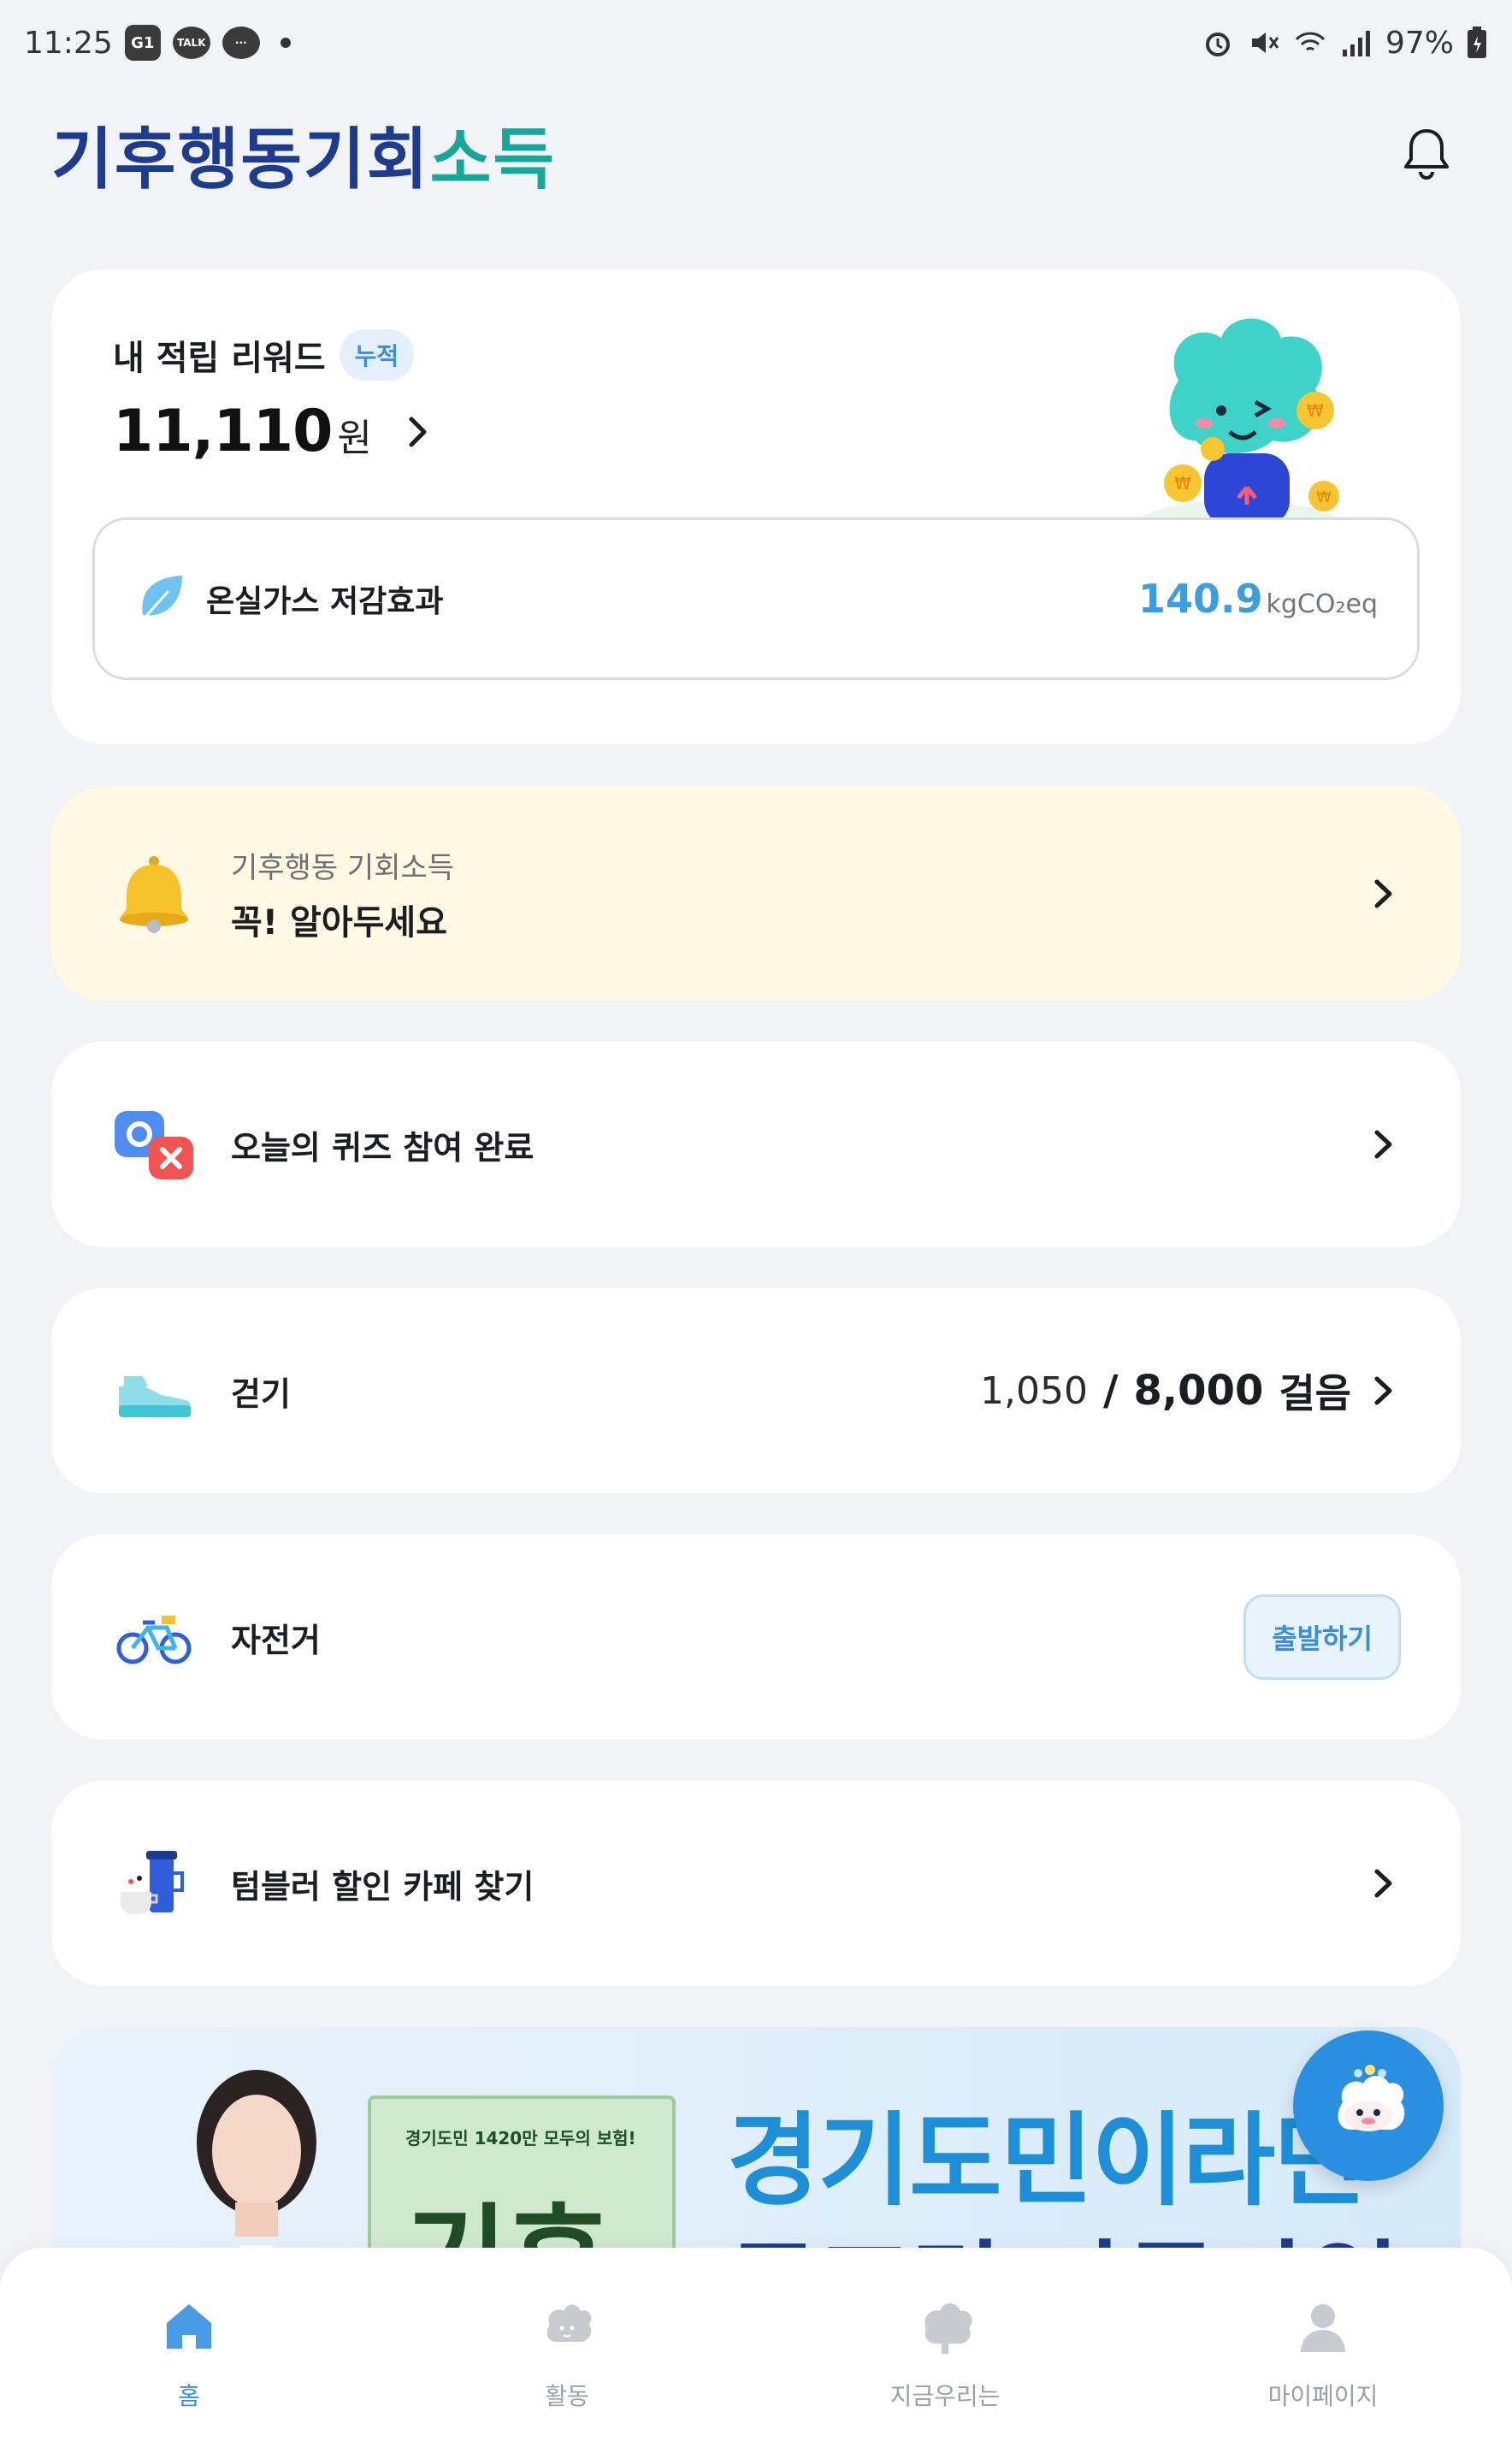 This screenshot has height=2453, width=1512. I want to click on bike-label: 자전거, so click(276, 1640).